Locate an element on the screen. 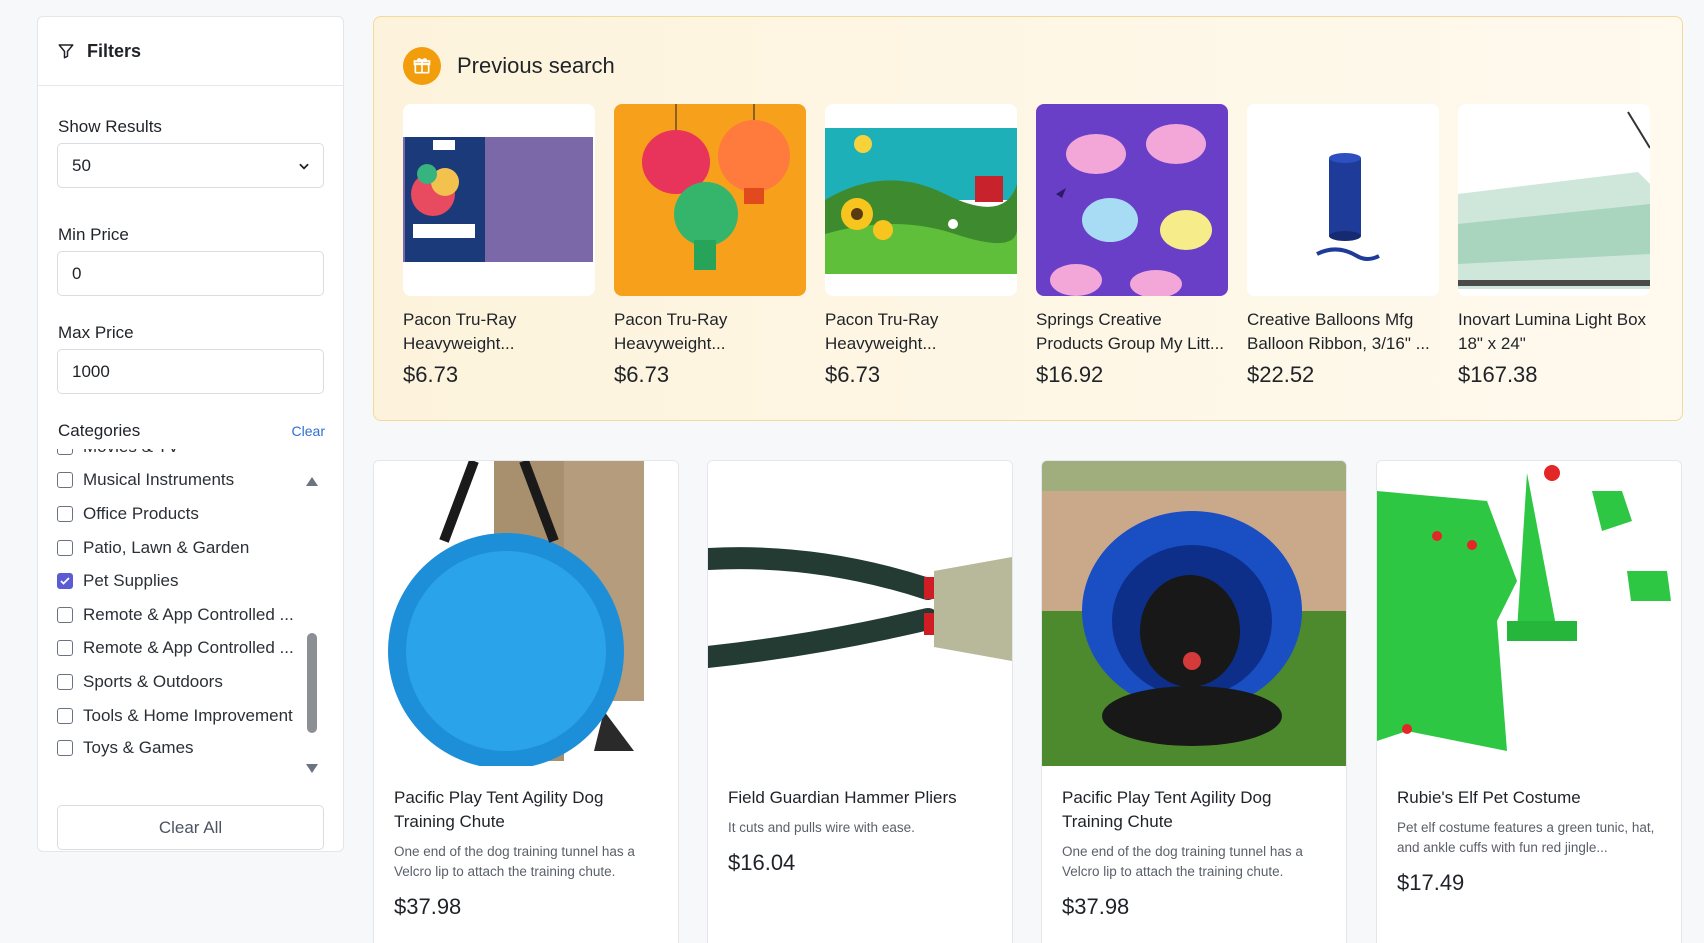  category-item: Toys & Games is located at coordinates (125, 748).